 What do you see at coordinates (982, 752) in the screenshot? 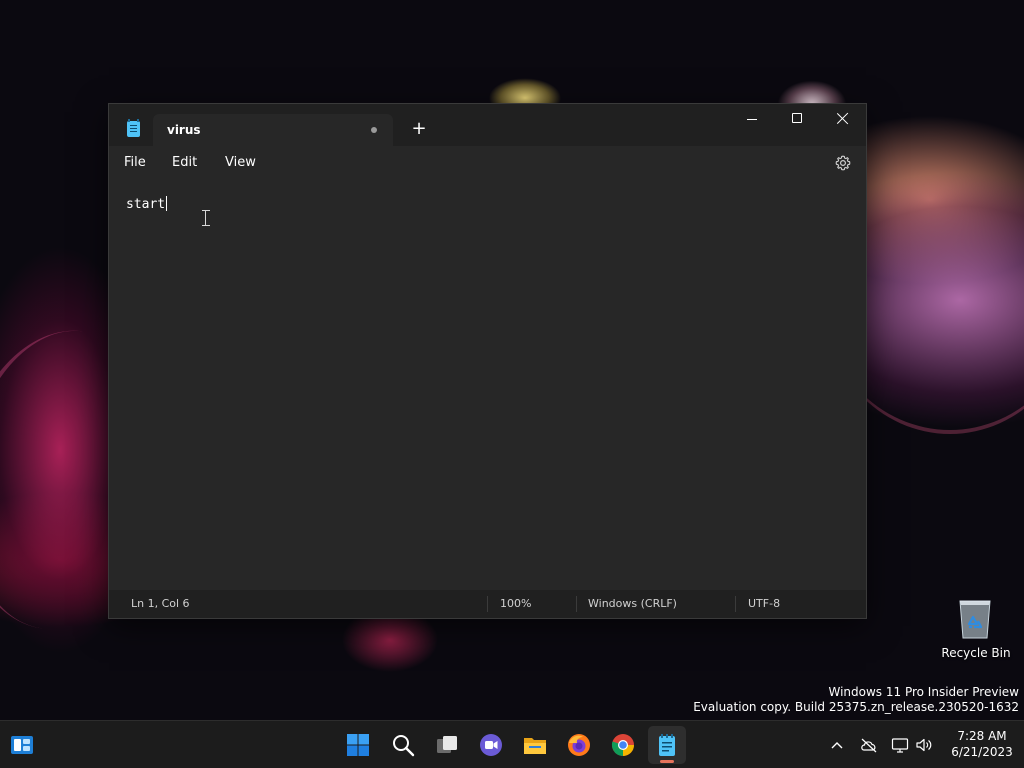
I see `clock-date: 6/21/2023` at bounding box center [982, 752].